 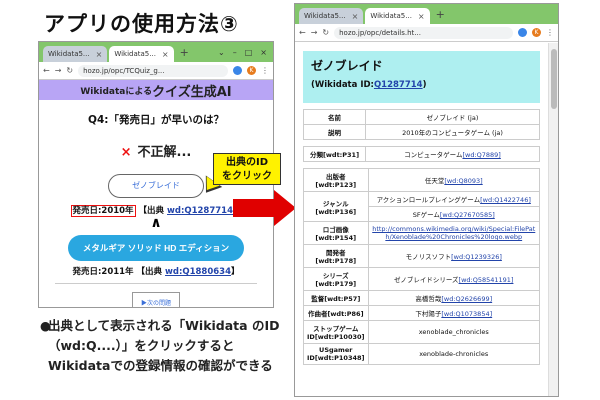 I want to click on class-table: 分類[wdt:P31] コンピュータゲーム[wd:Q7889], so click(x=421, y=154).